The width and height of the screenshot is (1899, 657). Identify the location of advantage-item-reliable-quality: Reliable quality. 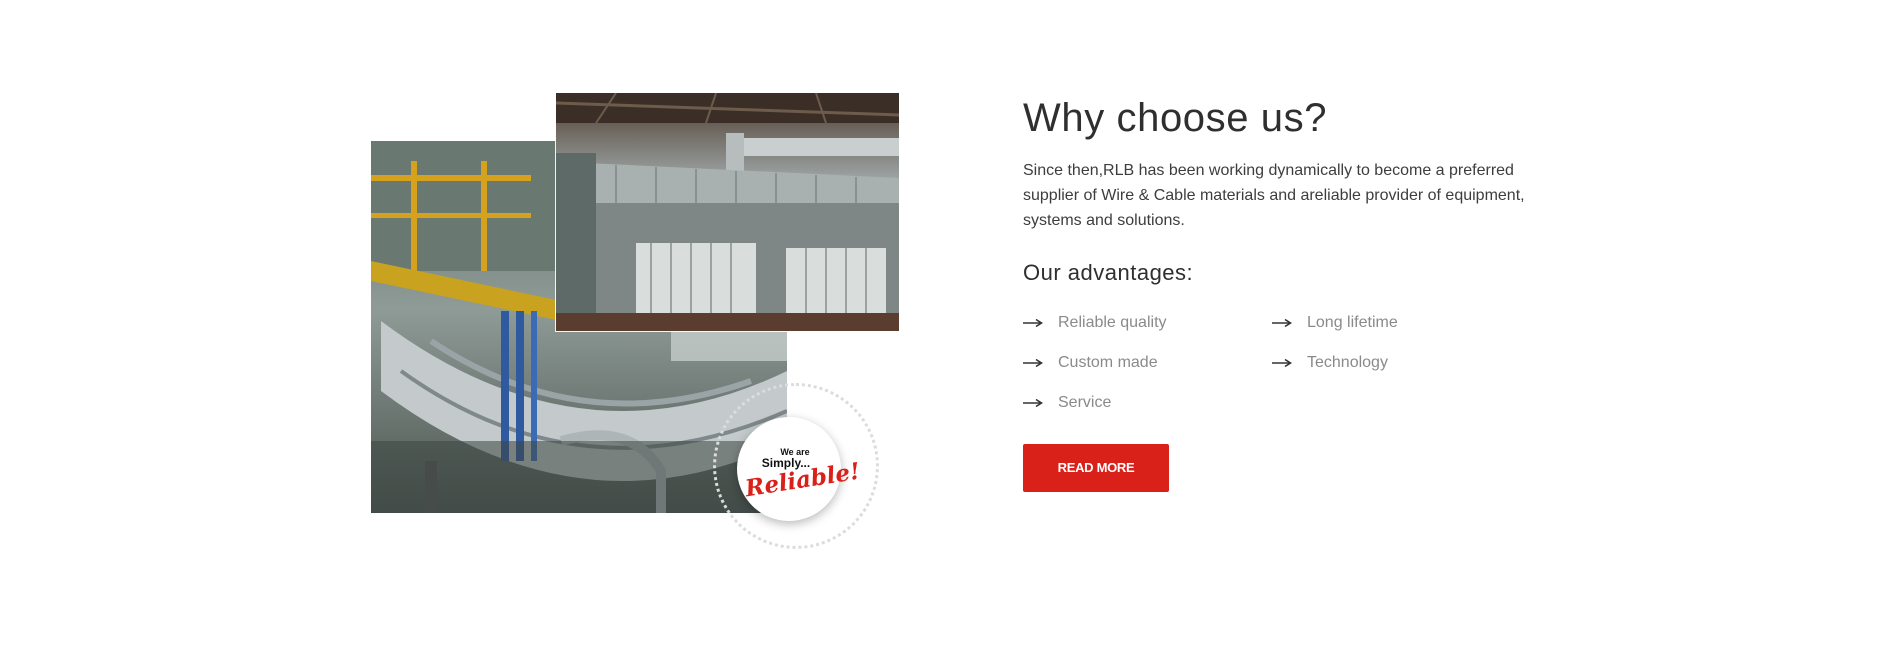
(1147, 323).